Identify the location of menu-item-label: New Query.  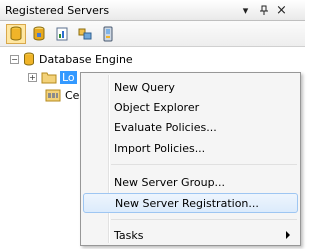
(144, 87).